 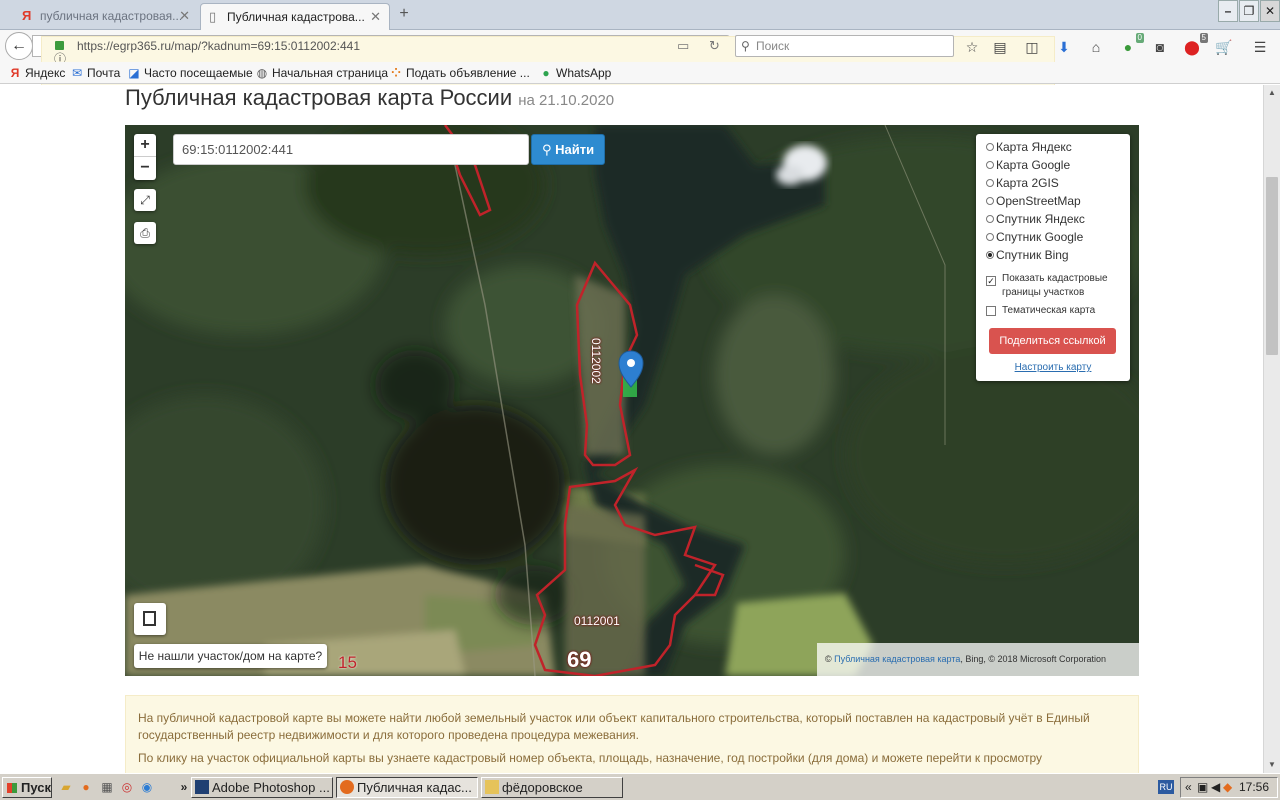 What do you see at coordinates (1058, 256) in the screenshot?
I see `layer-option-bing-satellite: Спутник Bing` at bounding box center [1058, 256].